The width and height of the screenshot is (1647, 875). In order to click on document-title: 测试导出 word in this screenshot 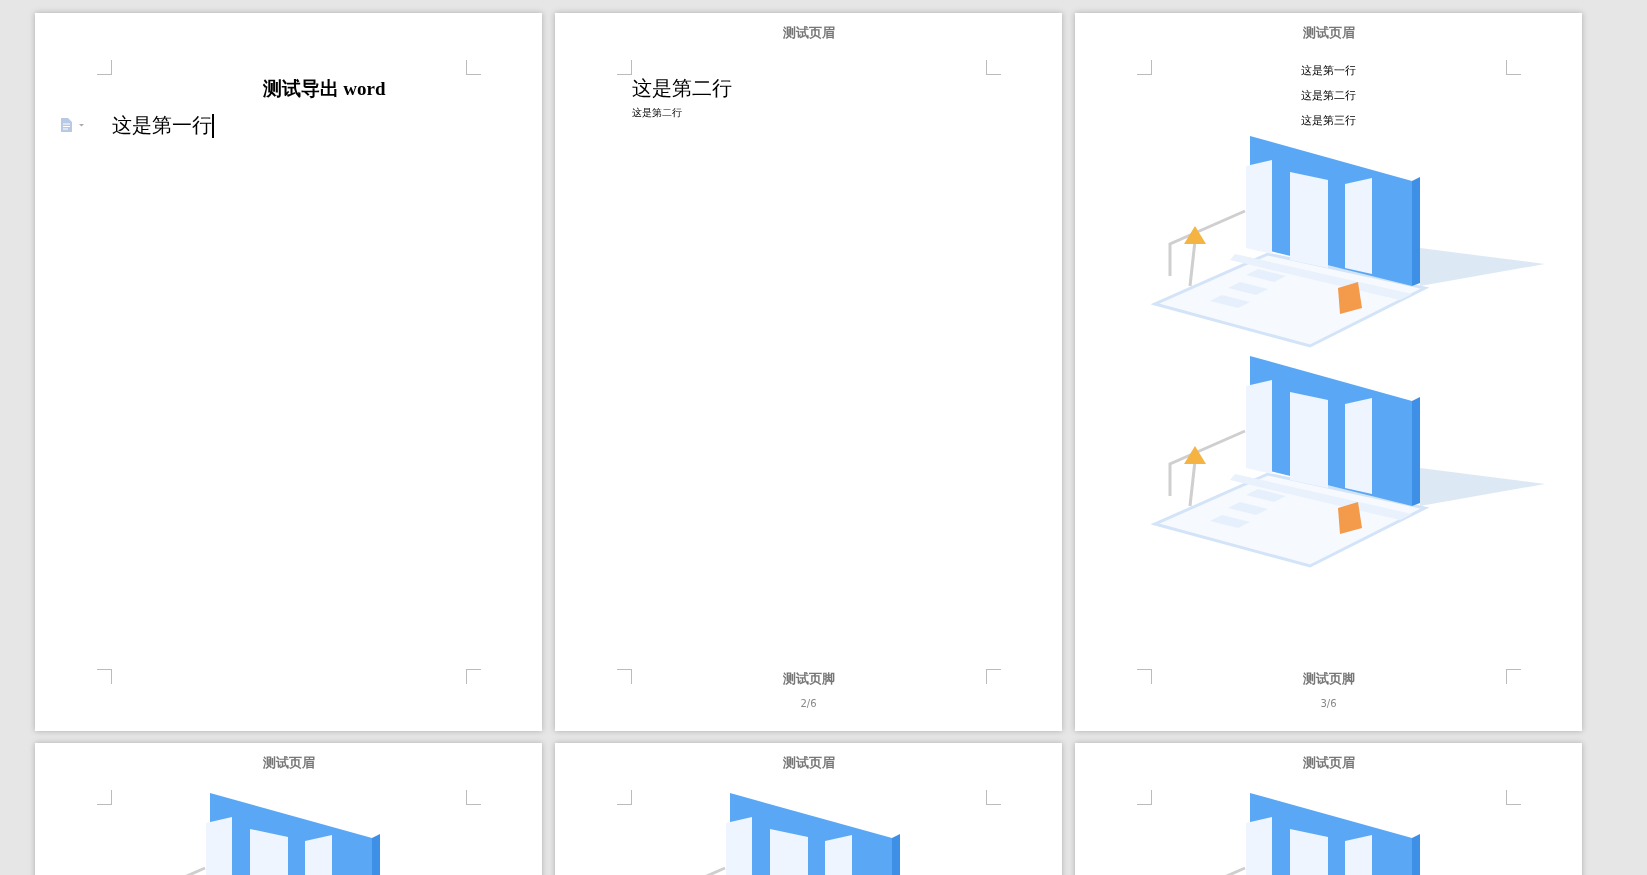, I will do `click(324, 89)`.